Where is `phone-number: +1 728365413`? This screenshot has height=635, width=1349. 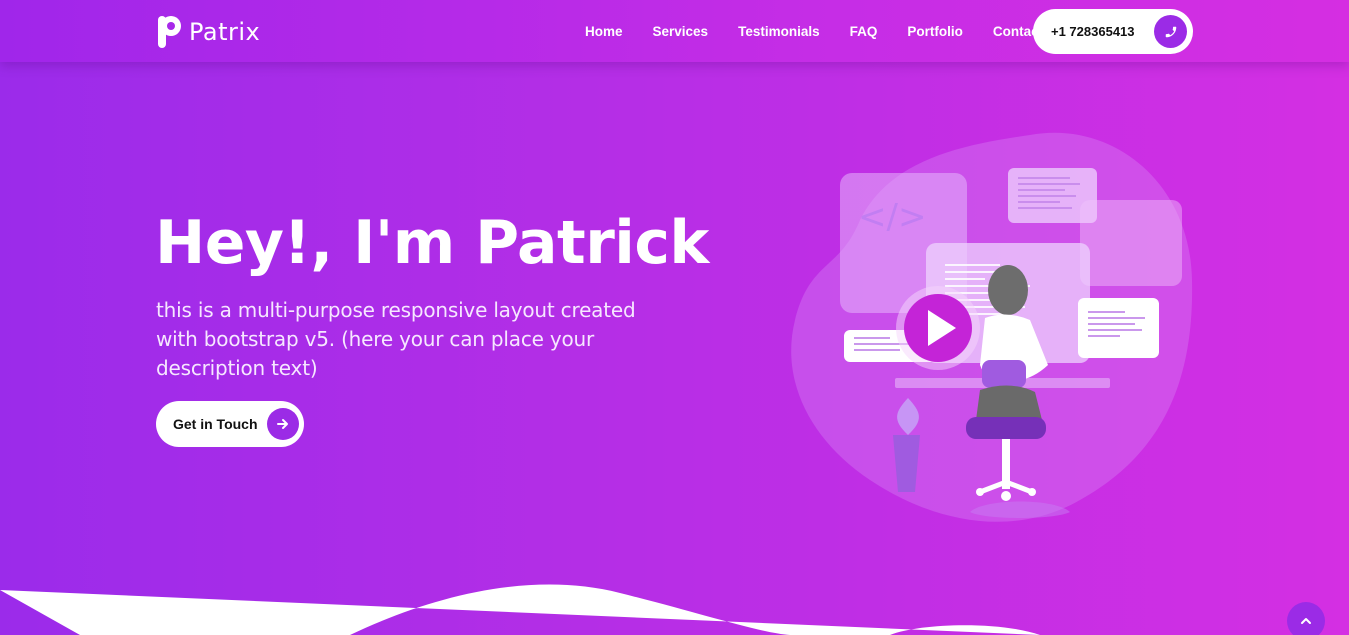
phone-number: +1 728365413 is located at coordinates (1093, 31).